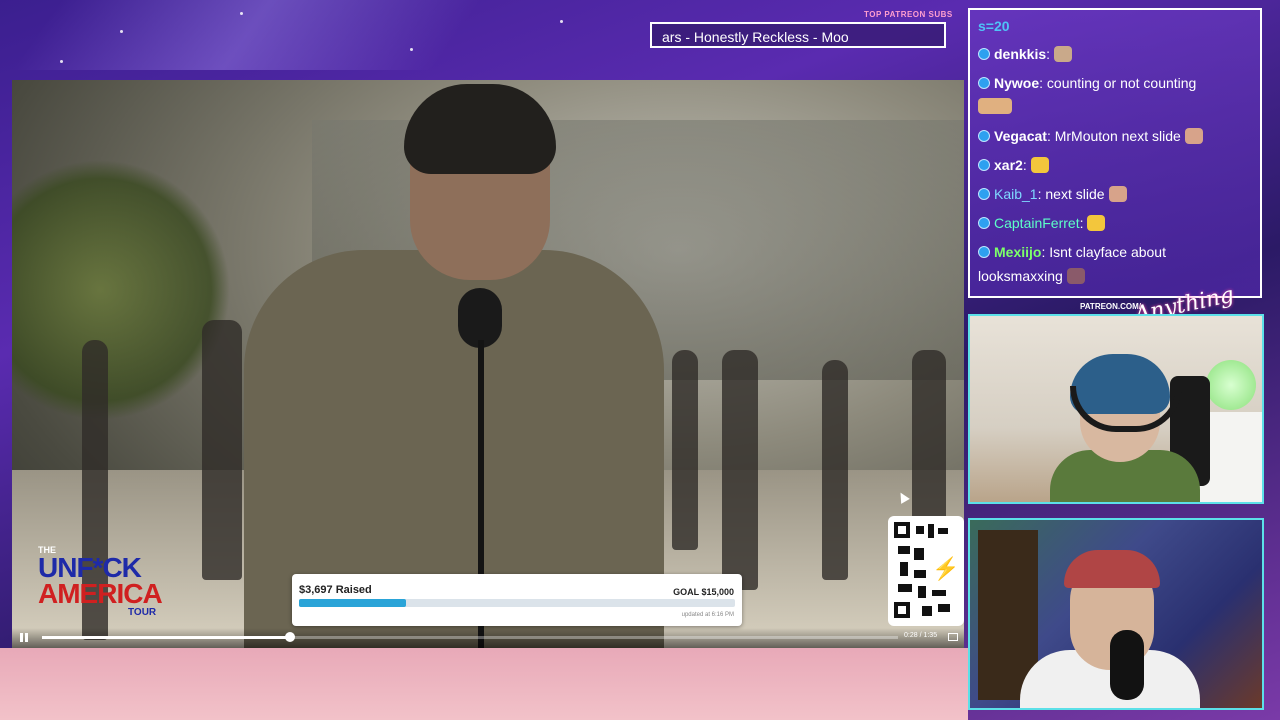  What do you see at coordinates (1112, 569) in the screenshot?
I see `streamer-2-cap` at bounding box center [1112, 569].